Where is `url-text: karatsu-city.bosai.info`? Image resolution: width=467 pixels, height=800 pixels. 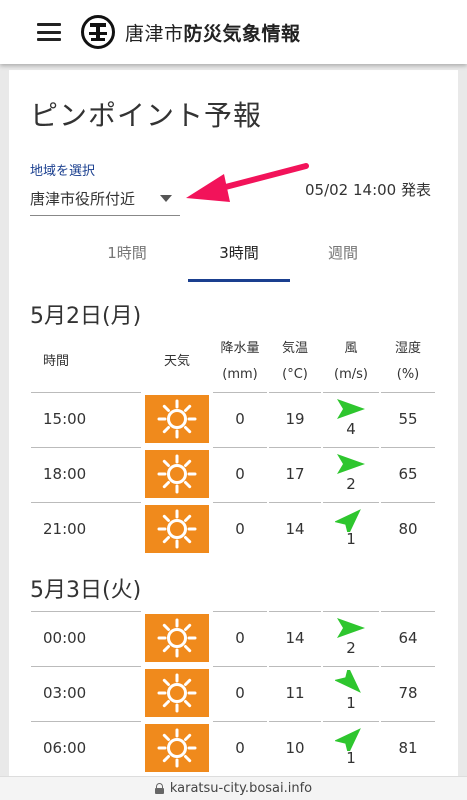
url-text: karatsu-city.bosai.info is located at coordinates (241, 788).